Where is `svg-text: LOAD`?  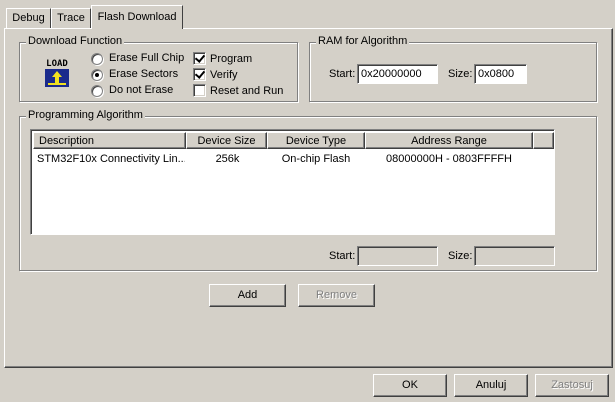 svg-text: LOAD is located at coordinates (57, 64).